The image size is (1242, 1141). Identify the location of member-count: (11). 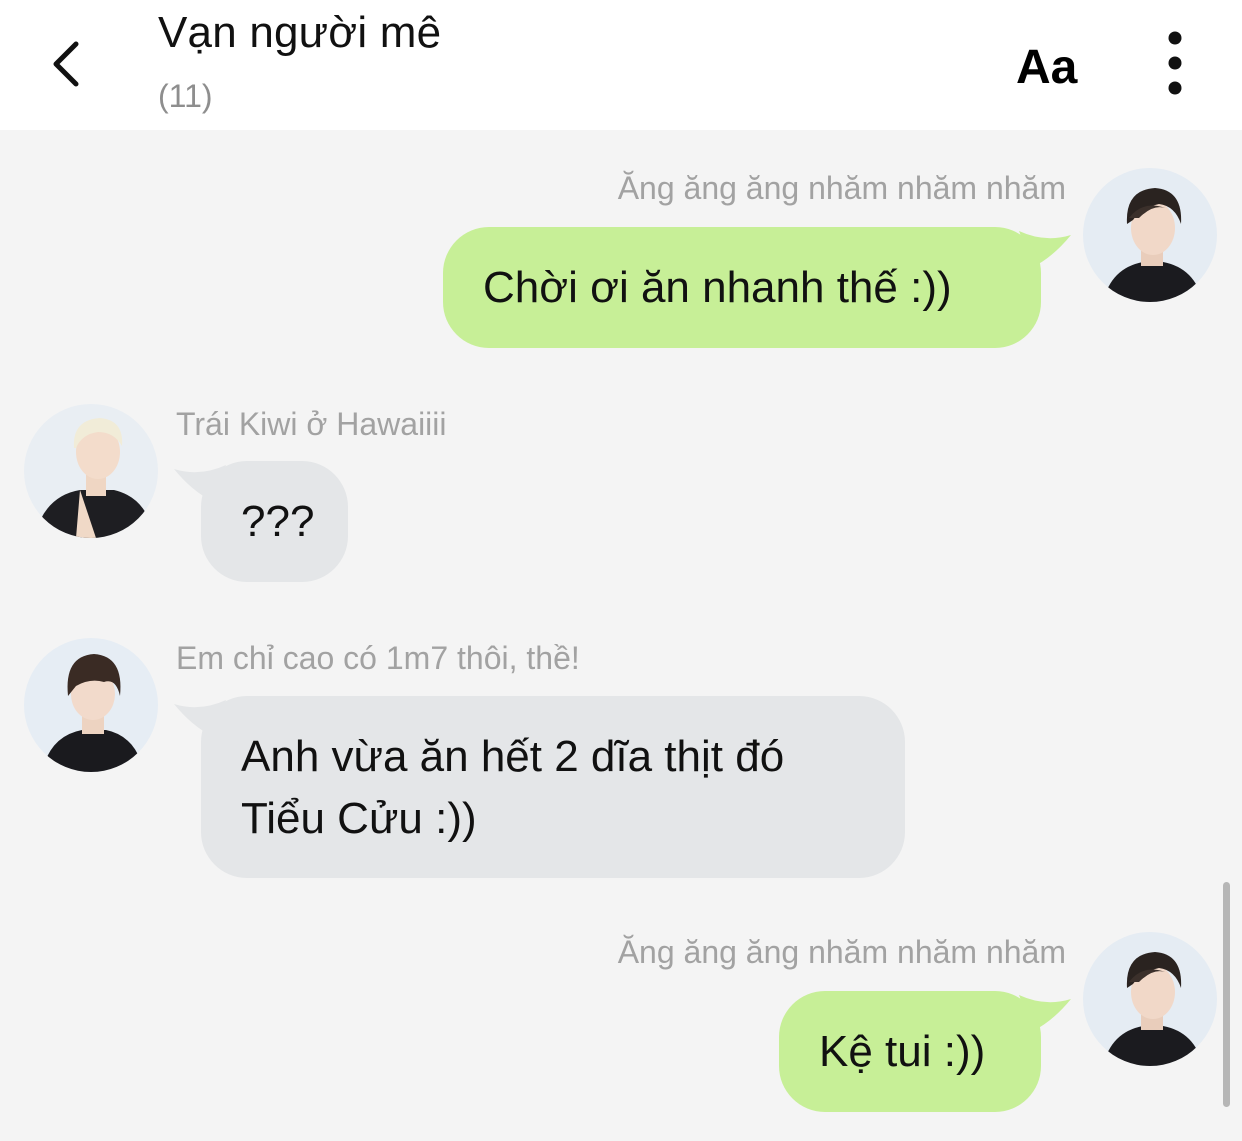
(185, 96).